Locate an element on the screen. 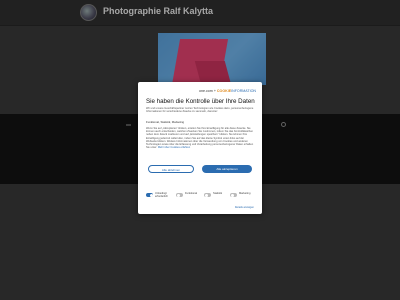  consent-purposes: Funktional, Statistik, Marketing is located at coordinates (165, 122).